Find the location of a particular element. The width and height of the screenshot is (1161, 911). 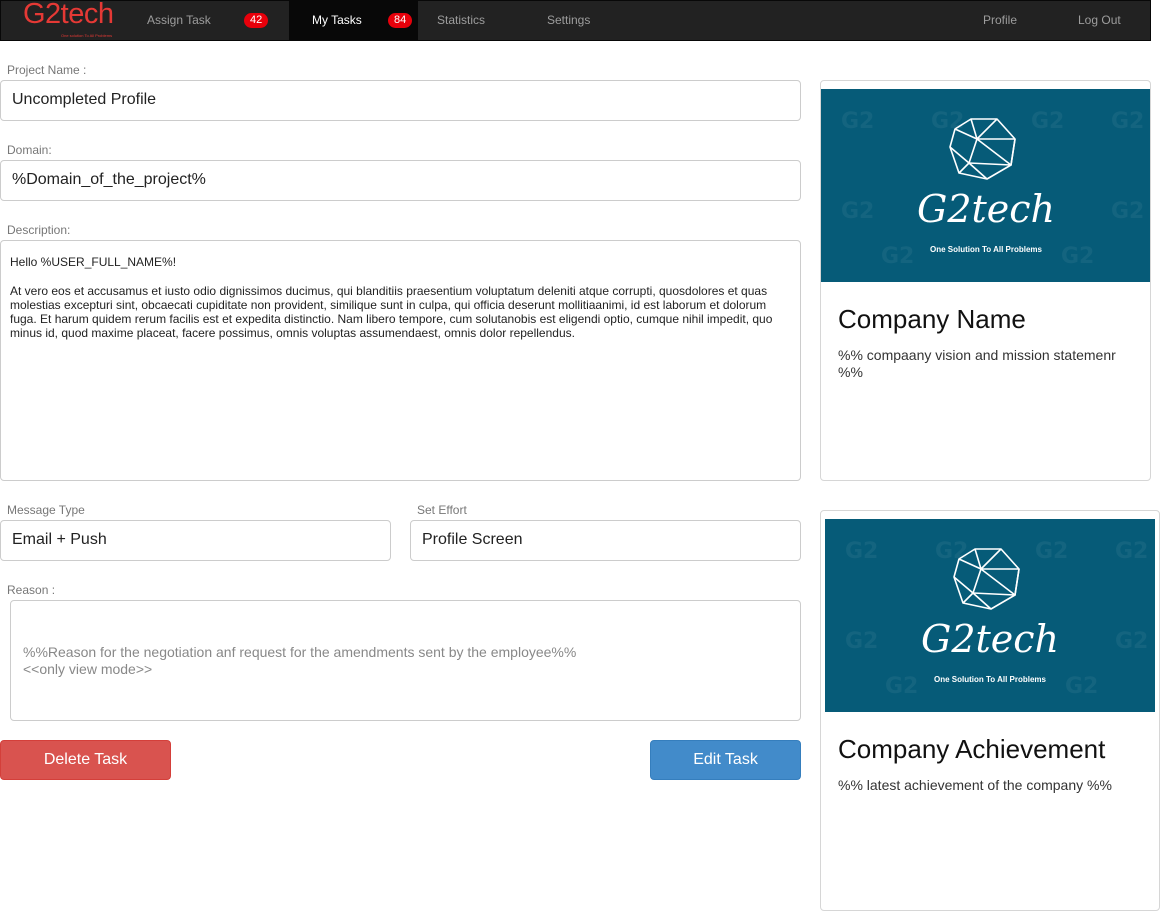

description-label: Description: is located at coordinates (39, 230).